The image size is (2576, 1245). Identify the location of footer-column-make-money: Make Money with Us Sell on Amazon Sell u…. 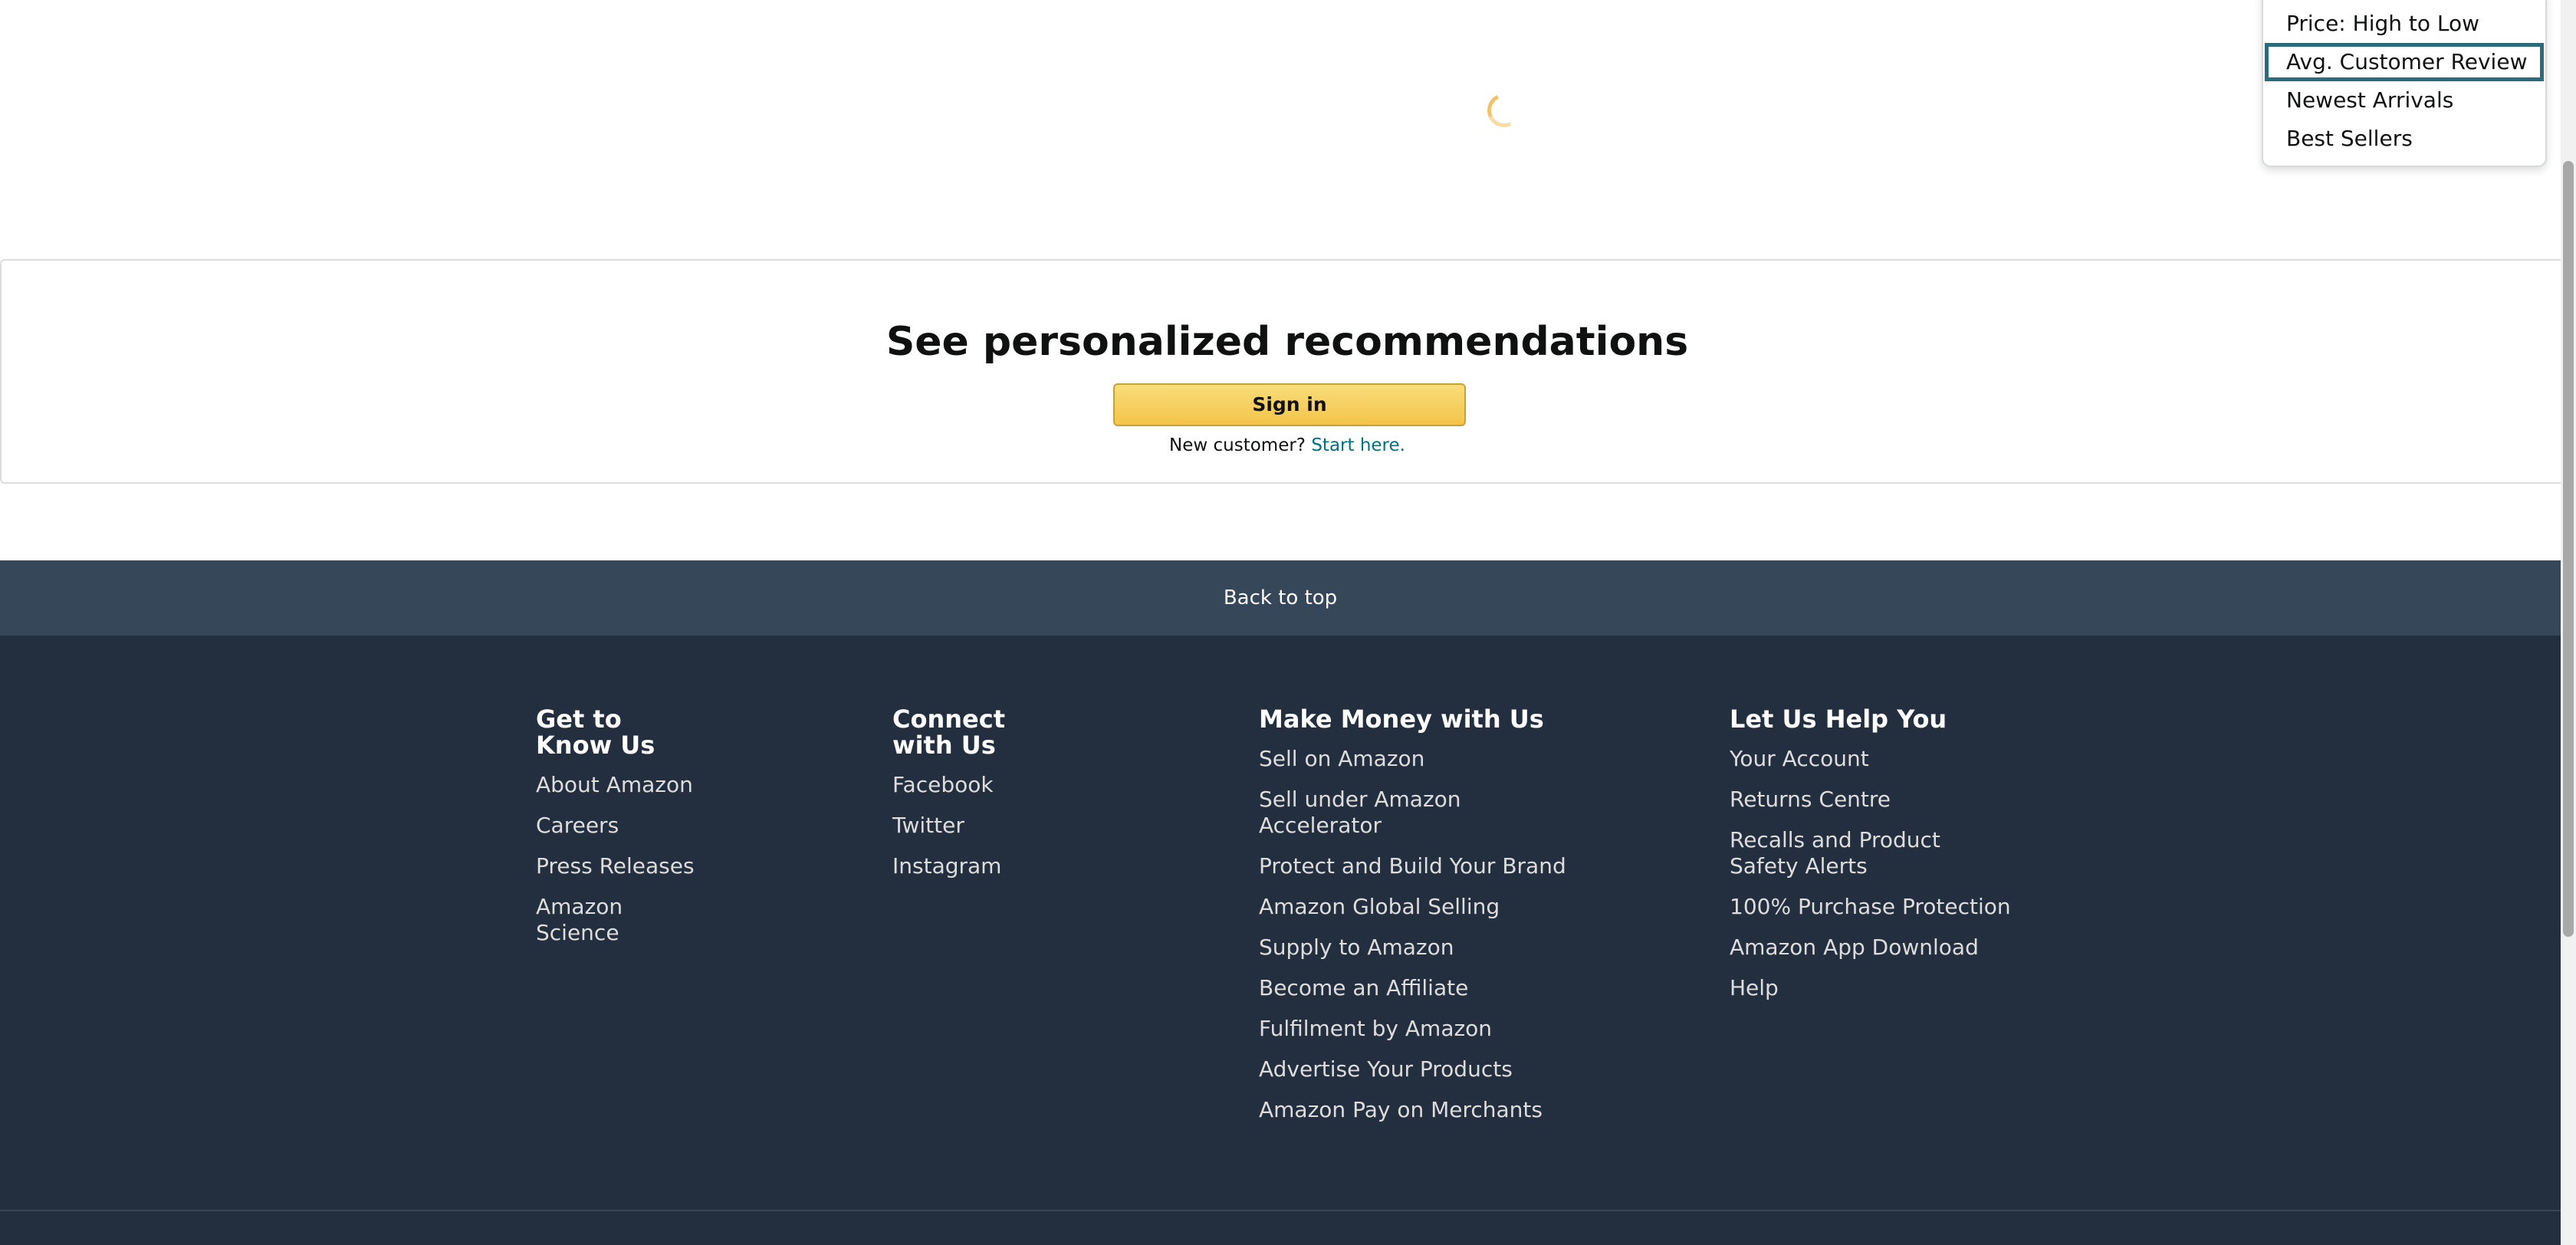
(1420, 922).